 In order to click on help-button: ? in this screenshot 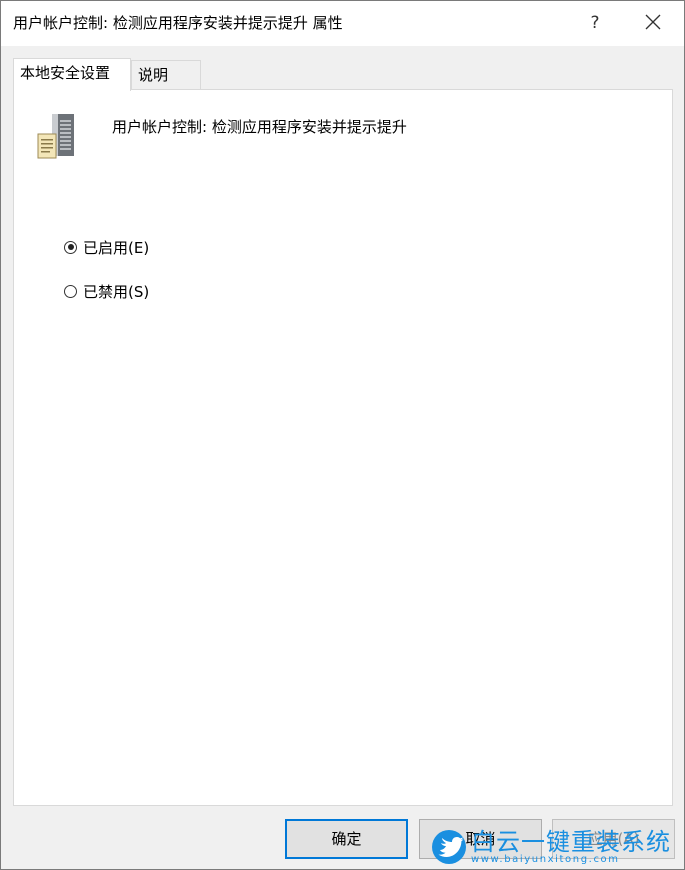, I will do `click(595, 23)`.